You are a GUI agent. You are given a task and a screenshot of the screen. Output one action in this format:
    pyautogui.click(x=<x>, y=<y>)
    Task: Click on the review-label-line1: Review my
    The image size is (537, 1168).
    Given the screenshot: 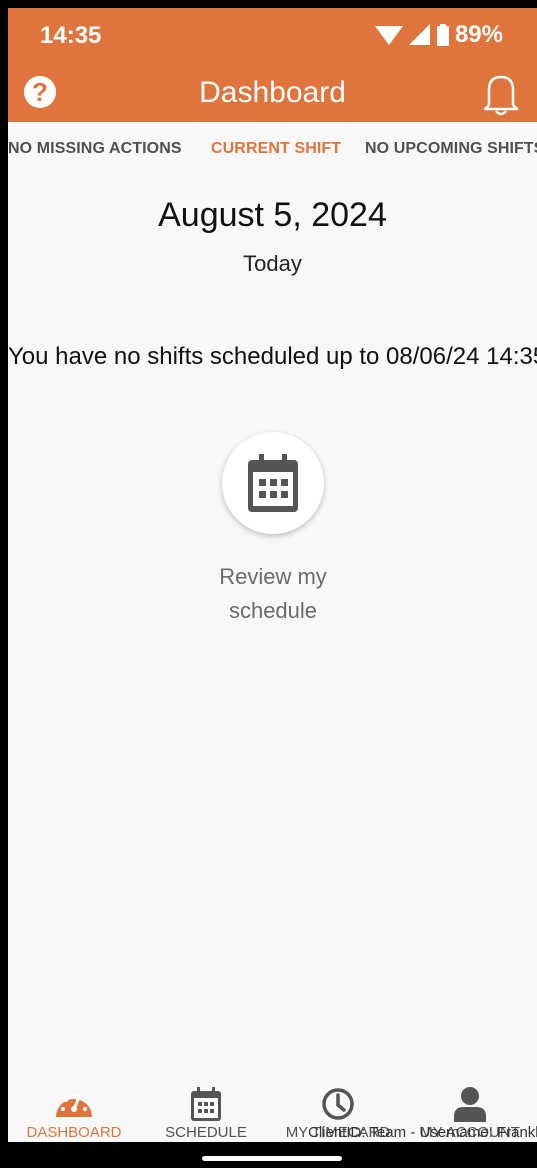 What is the action you would take?
    pyautogui.click(x=273, y=576)
    